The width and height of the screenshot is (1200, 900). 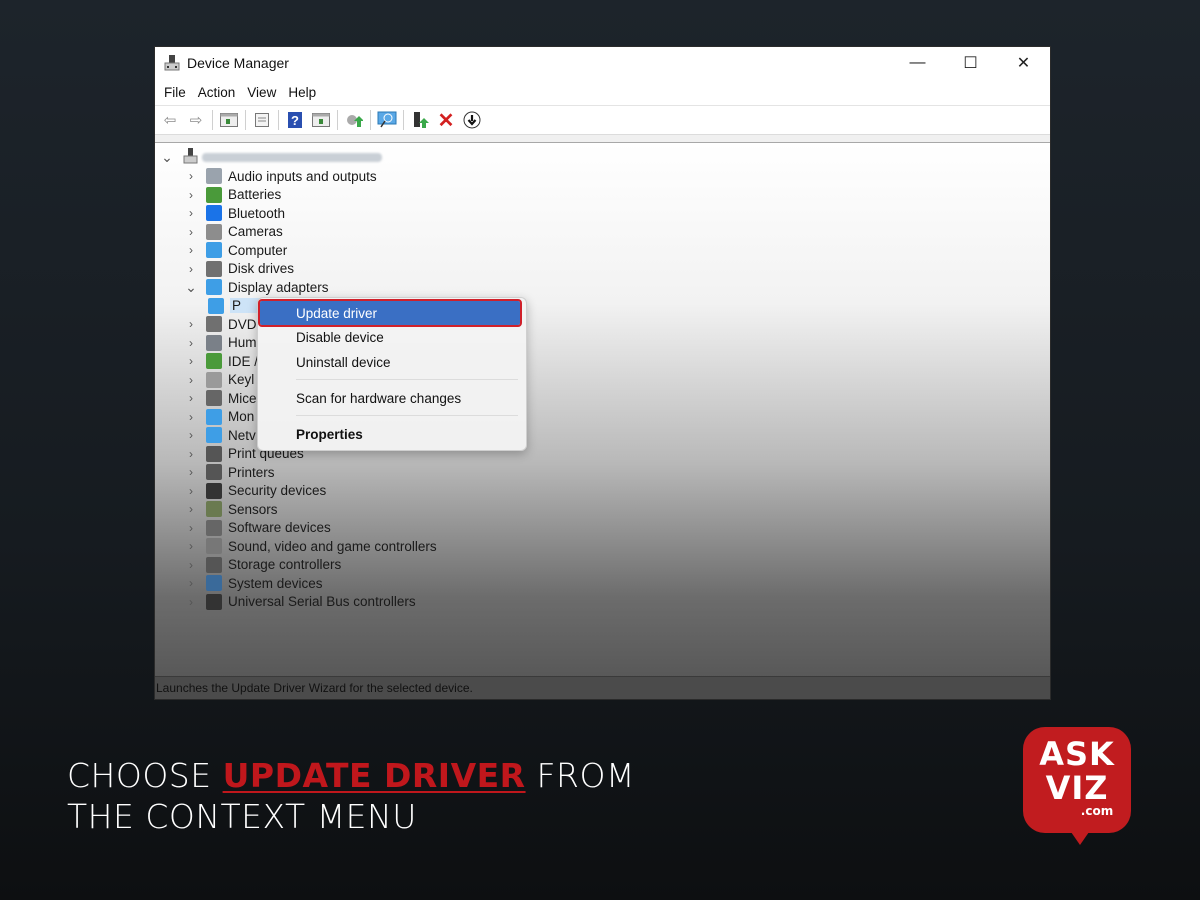 What do you see at coordinates (285, 564) in the screenshot?
I see `tree-item-label: Storage controllers` at bounding box center [285, 564].